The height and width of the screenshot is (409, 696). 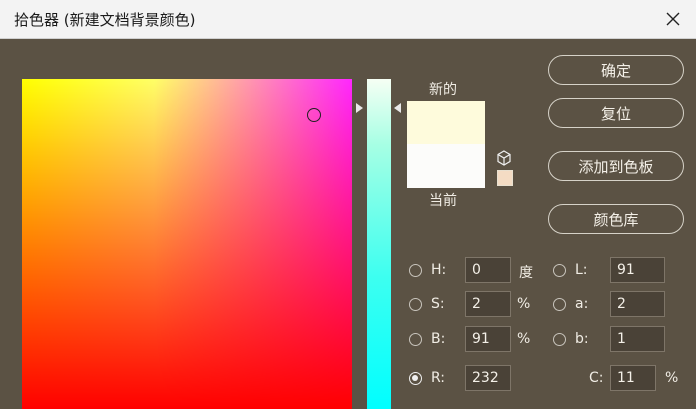 I want to click on lab-b-label: b:, so click(x=582, y=339).